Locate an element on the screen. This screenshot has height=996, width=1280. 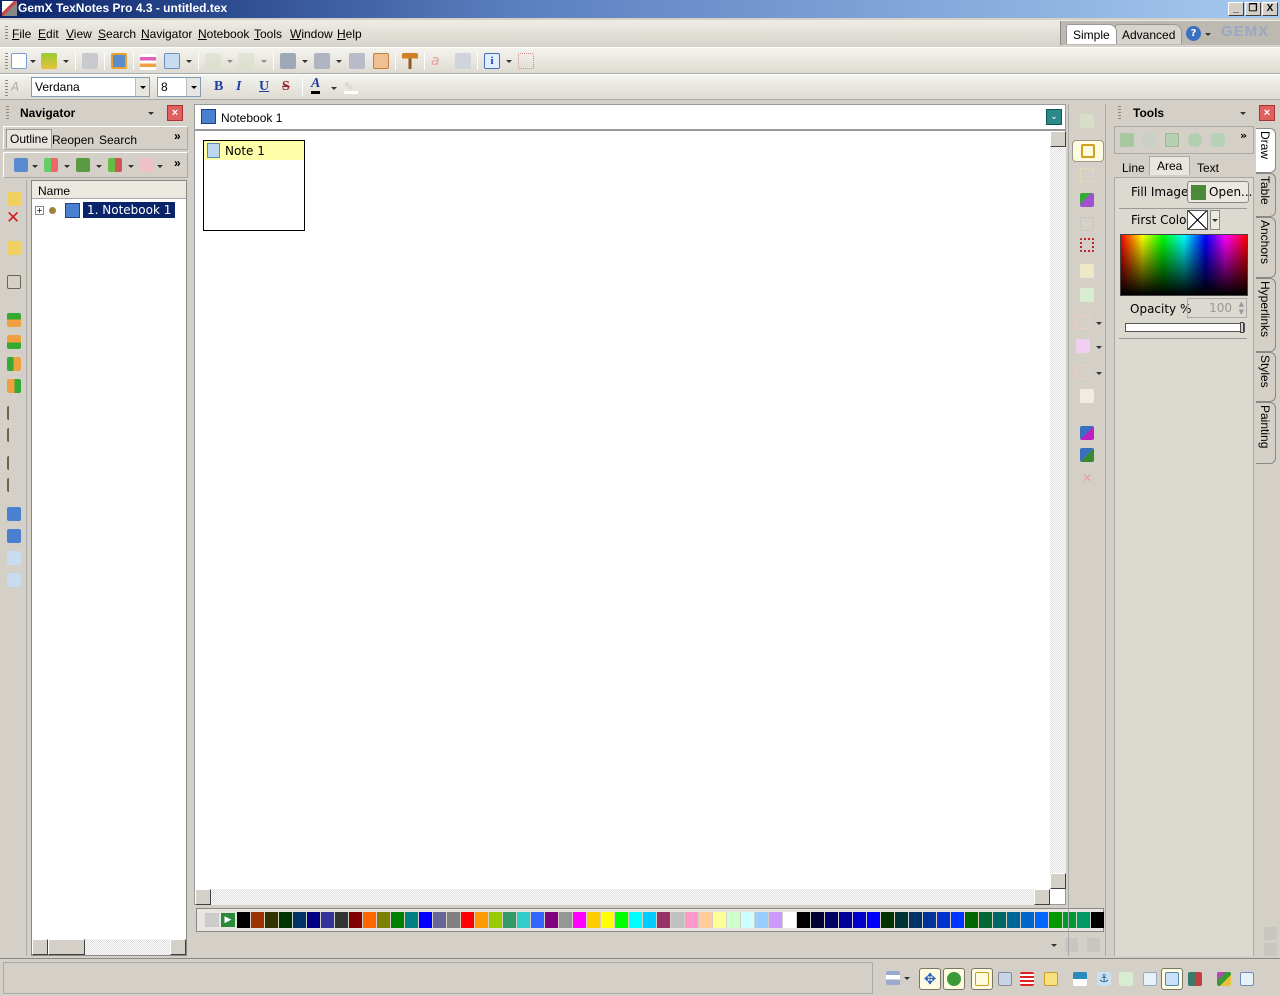
tools-menu-icon is located at coordinates (1243, 113).